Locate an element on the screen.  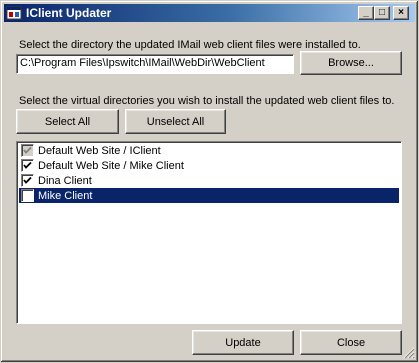
list-item: Dina Client is located at coordinates (209, 180).